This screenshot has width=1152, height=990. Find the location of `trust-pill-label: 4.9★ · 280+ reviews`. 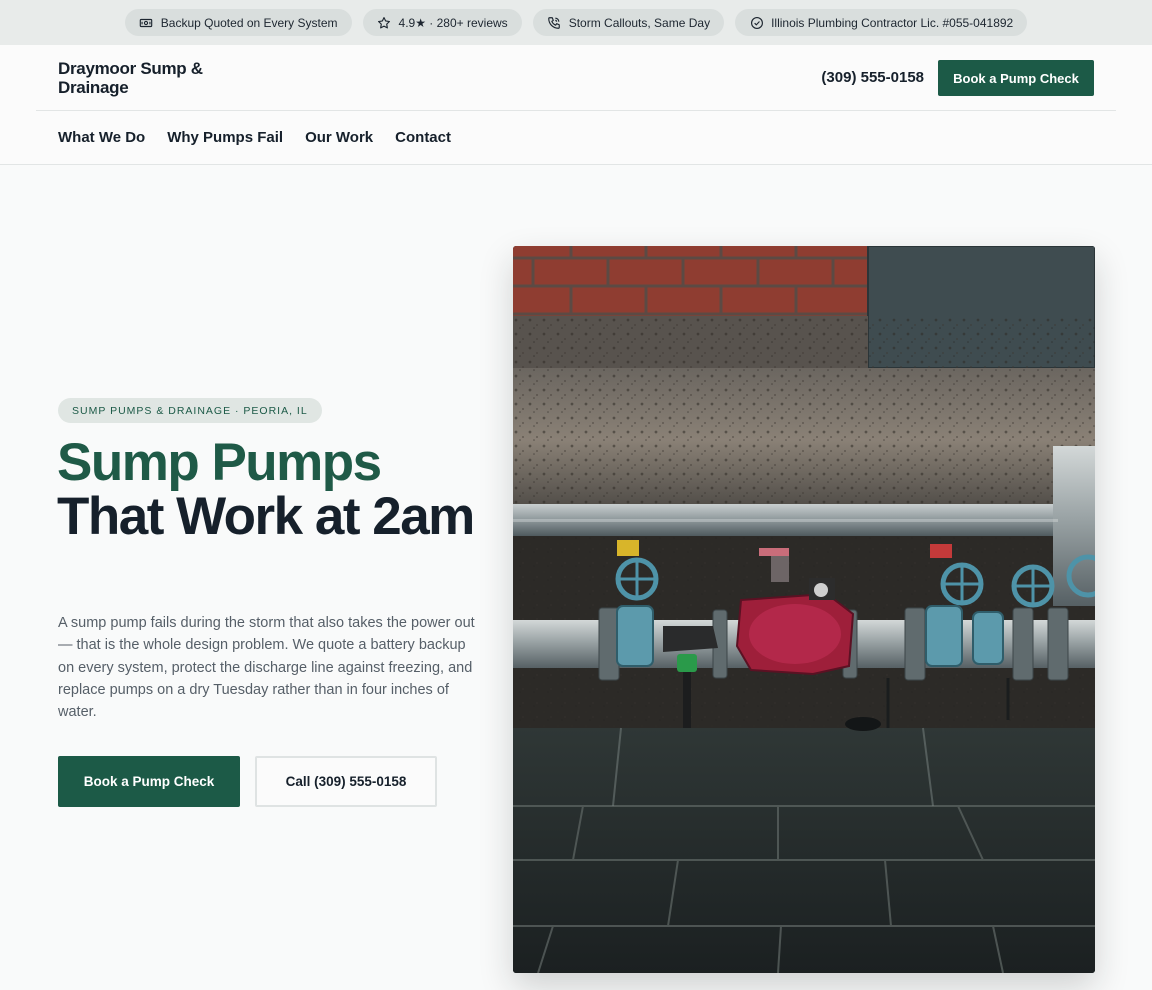

trust-pill-label: 4.9★ · 280+ reviews is located at coordinates (453, 22).